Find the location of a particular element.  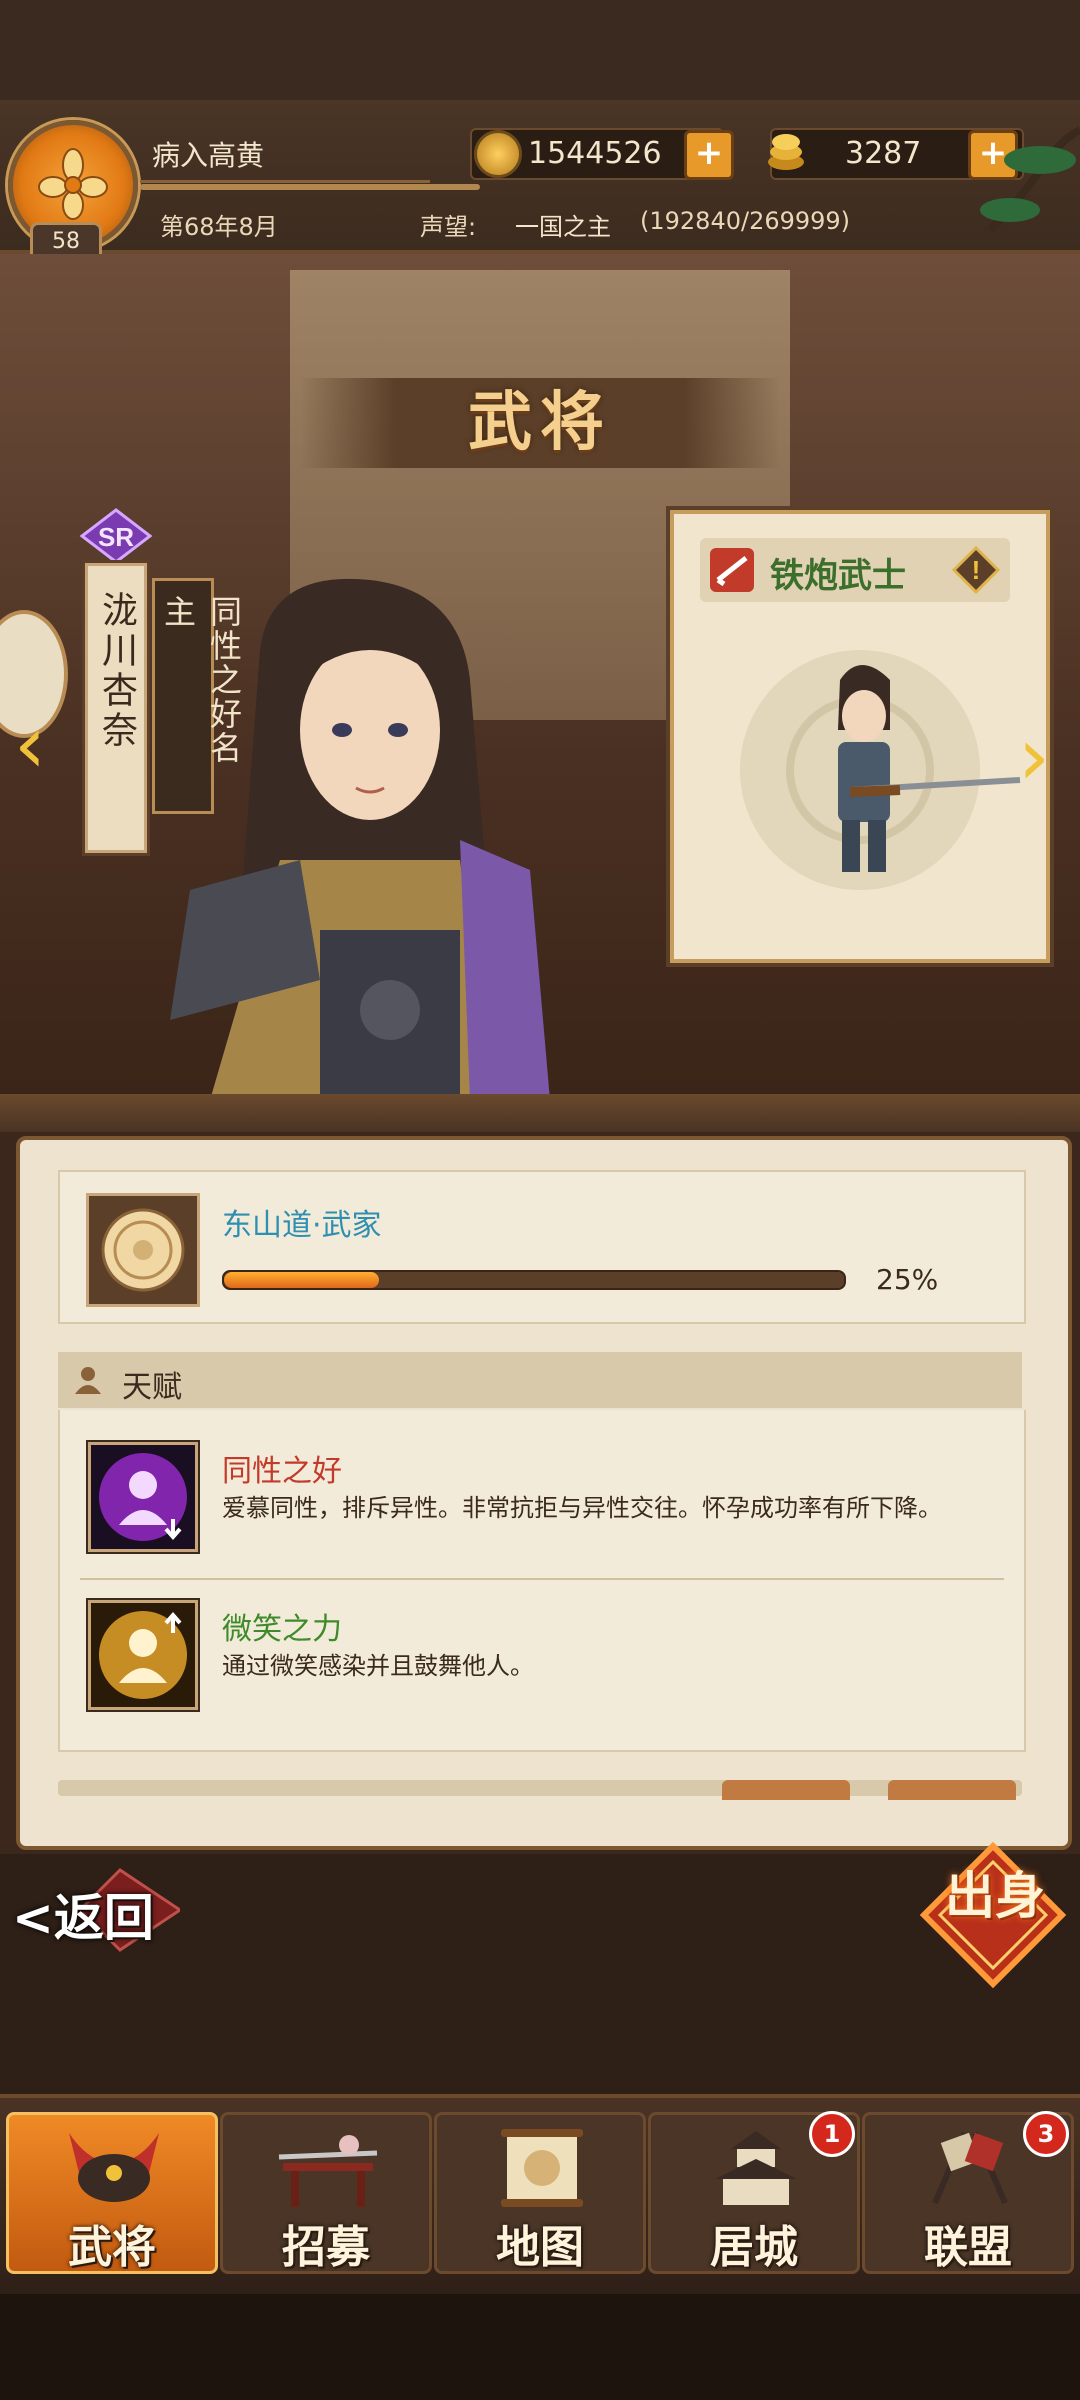

clan-section is located at coordinates (542, 1247).